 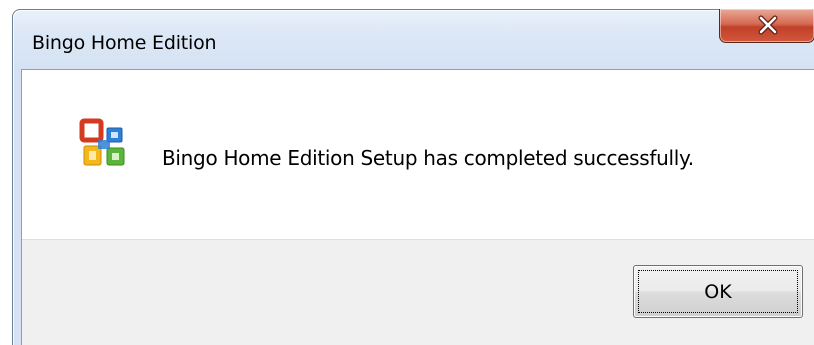 I want to click on focus-rectangle: OK, so click(x=718, y=291).